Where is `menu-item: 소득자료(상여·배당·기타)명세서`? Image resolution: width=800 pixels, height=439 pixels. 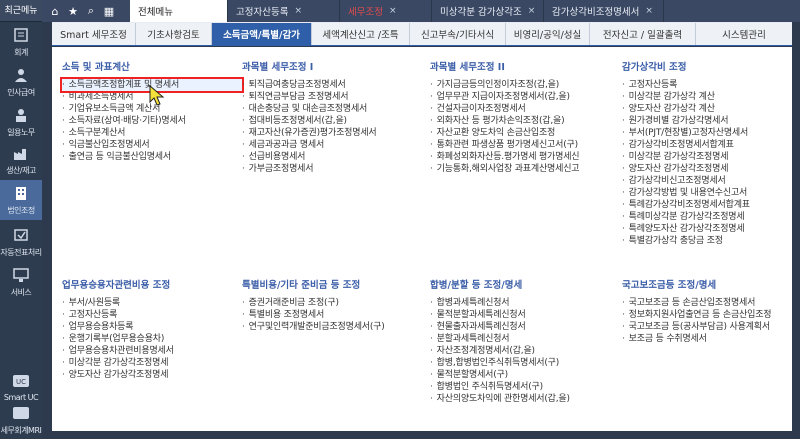
menu-item: 소득자료(상여·배당·기타)명세서 is located at coordinates (152, 121).